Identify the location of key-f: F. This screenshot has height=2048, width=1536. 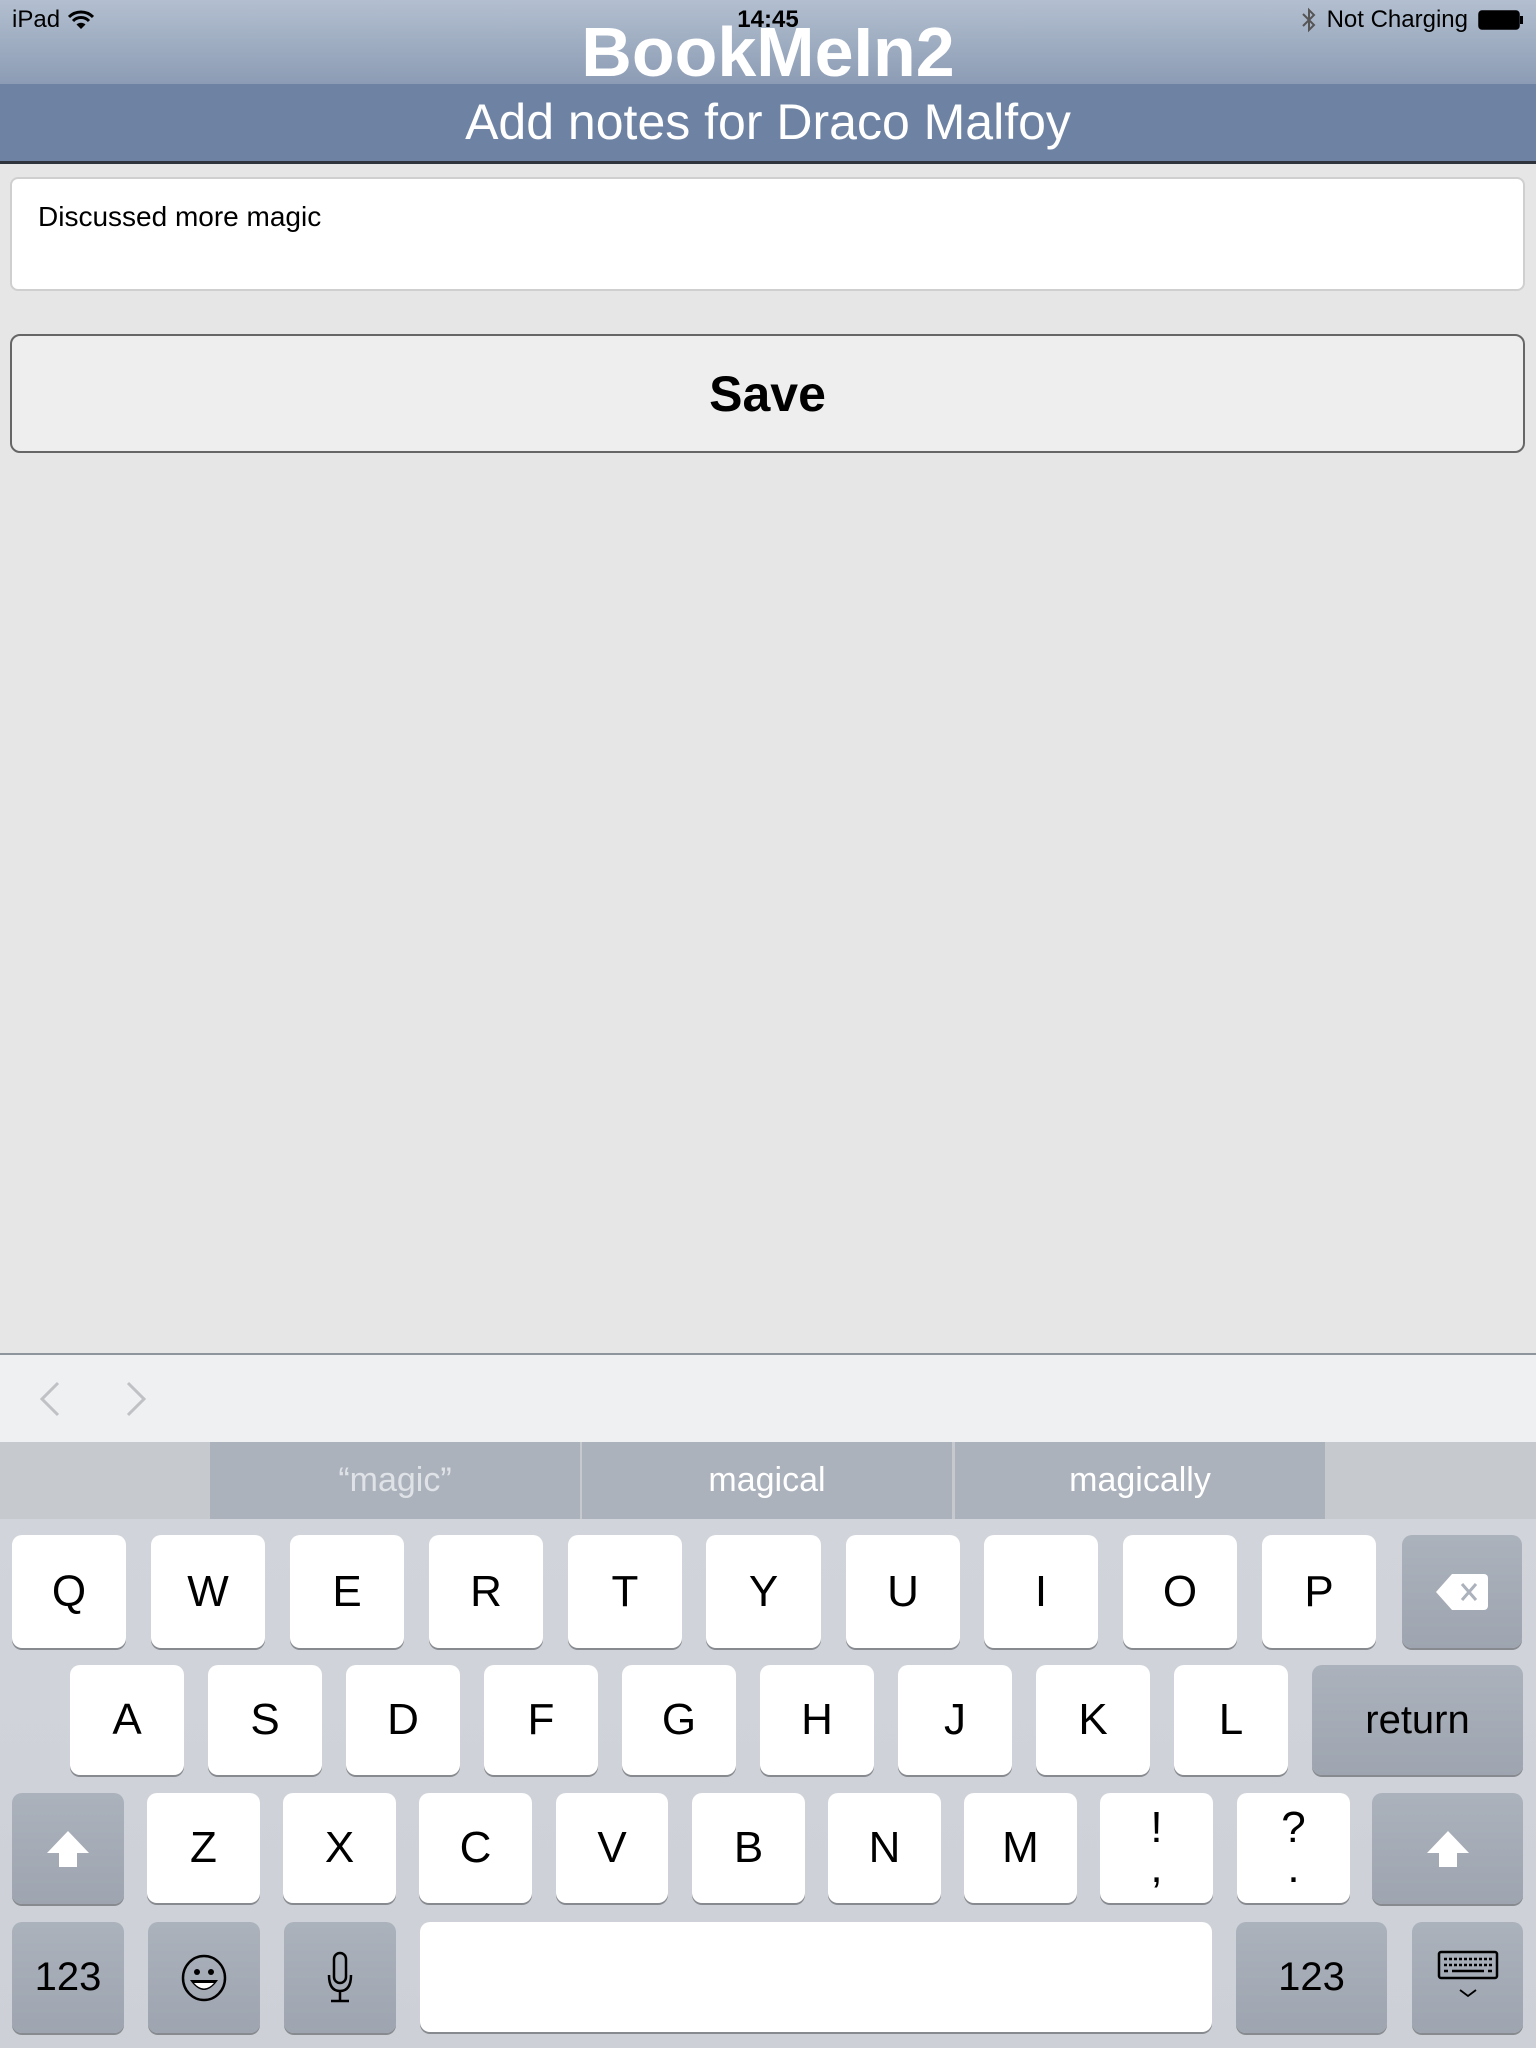
(541, 1720).